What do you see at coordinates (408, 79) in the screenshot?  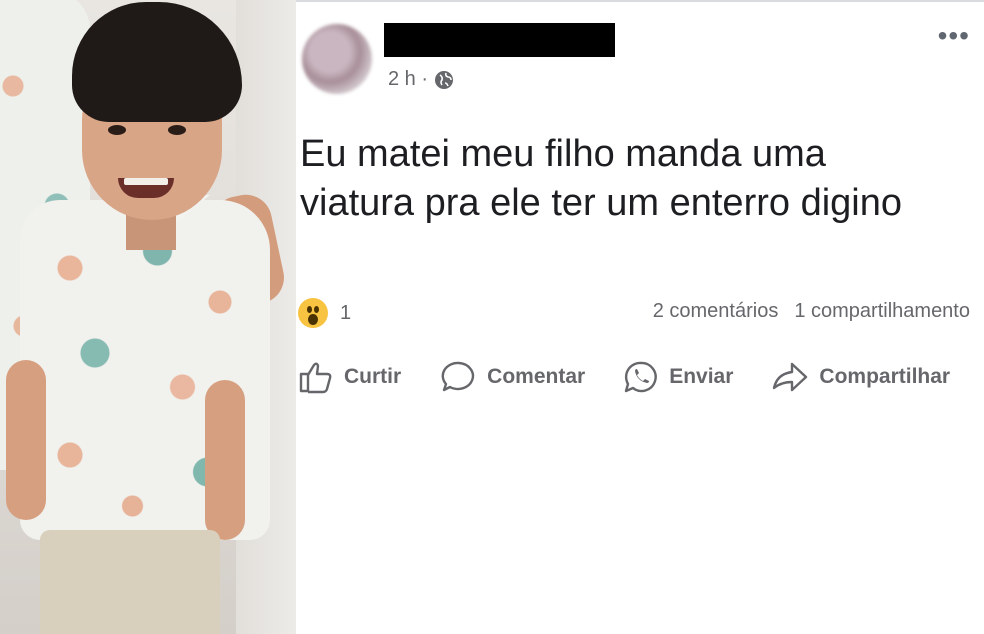 I see `post-timestamp: 2 h ·` at bounding box center [408, 79].